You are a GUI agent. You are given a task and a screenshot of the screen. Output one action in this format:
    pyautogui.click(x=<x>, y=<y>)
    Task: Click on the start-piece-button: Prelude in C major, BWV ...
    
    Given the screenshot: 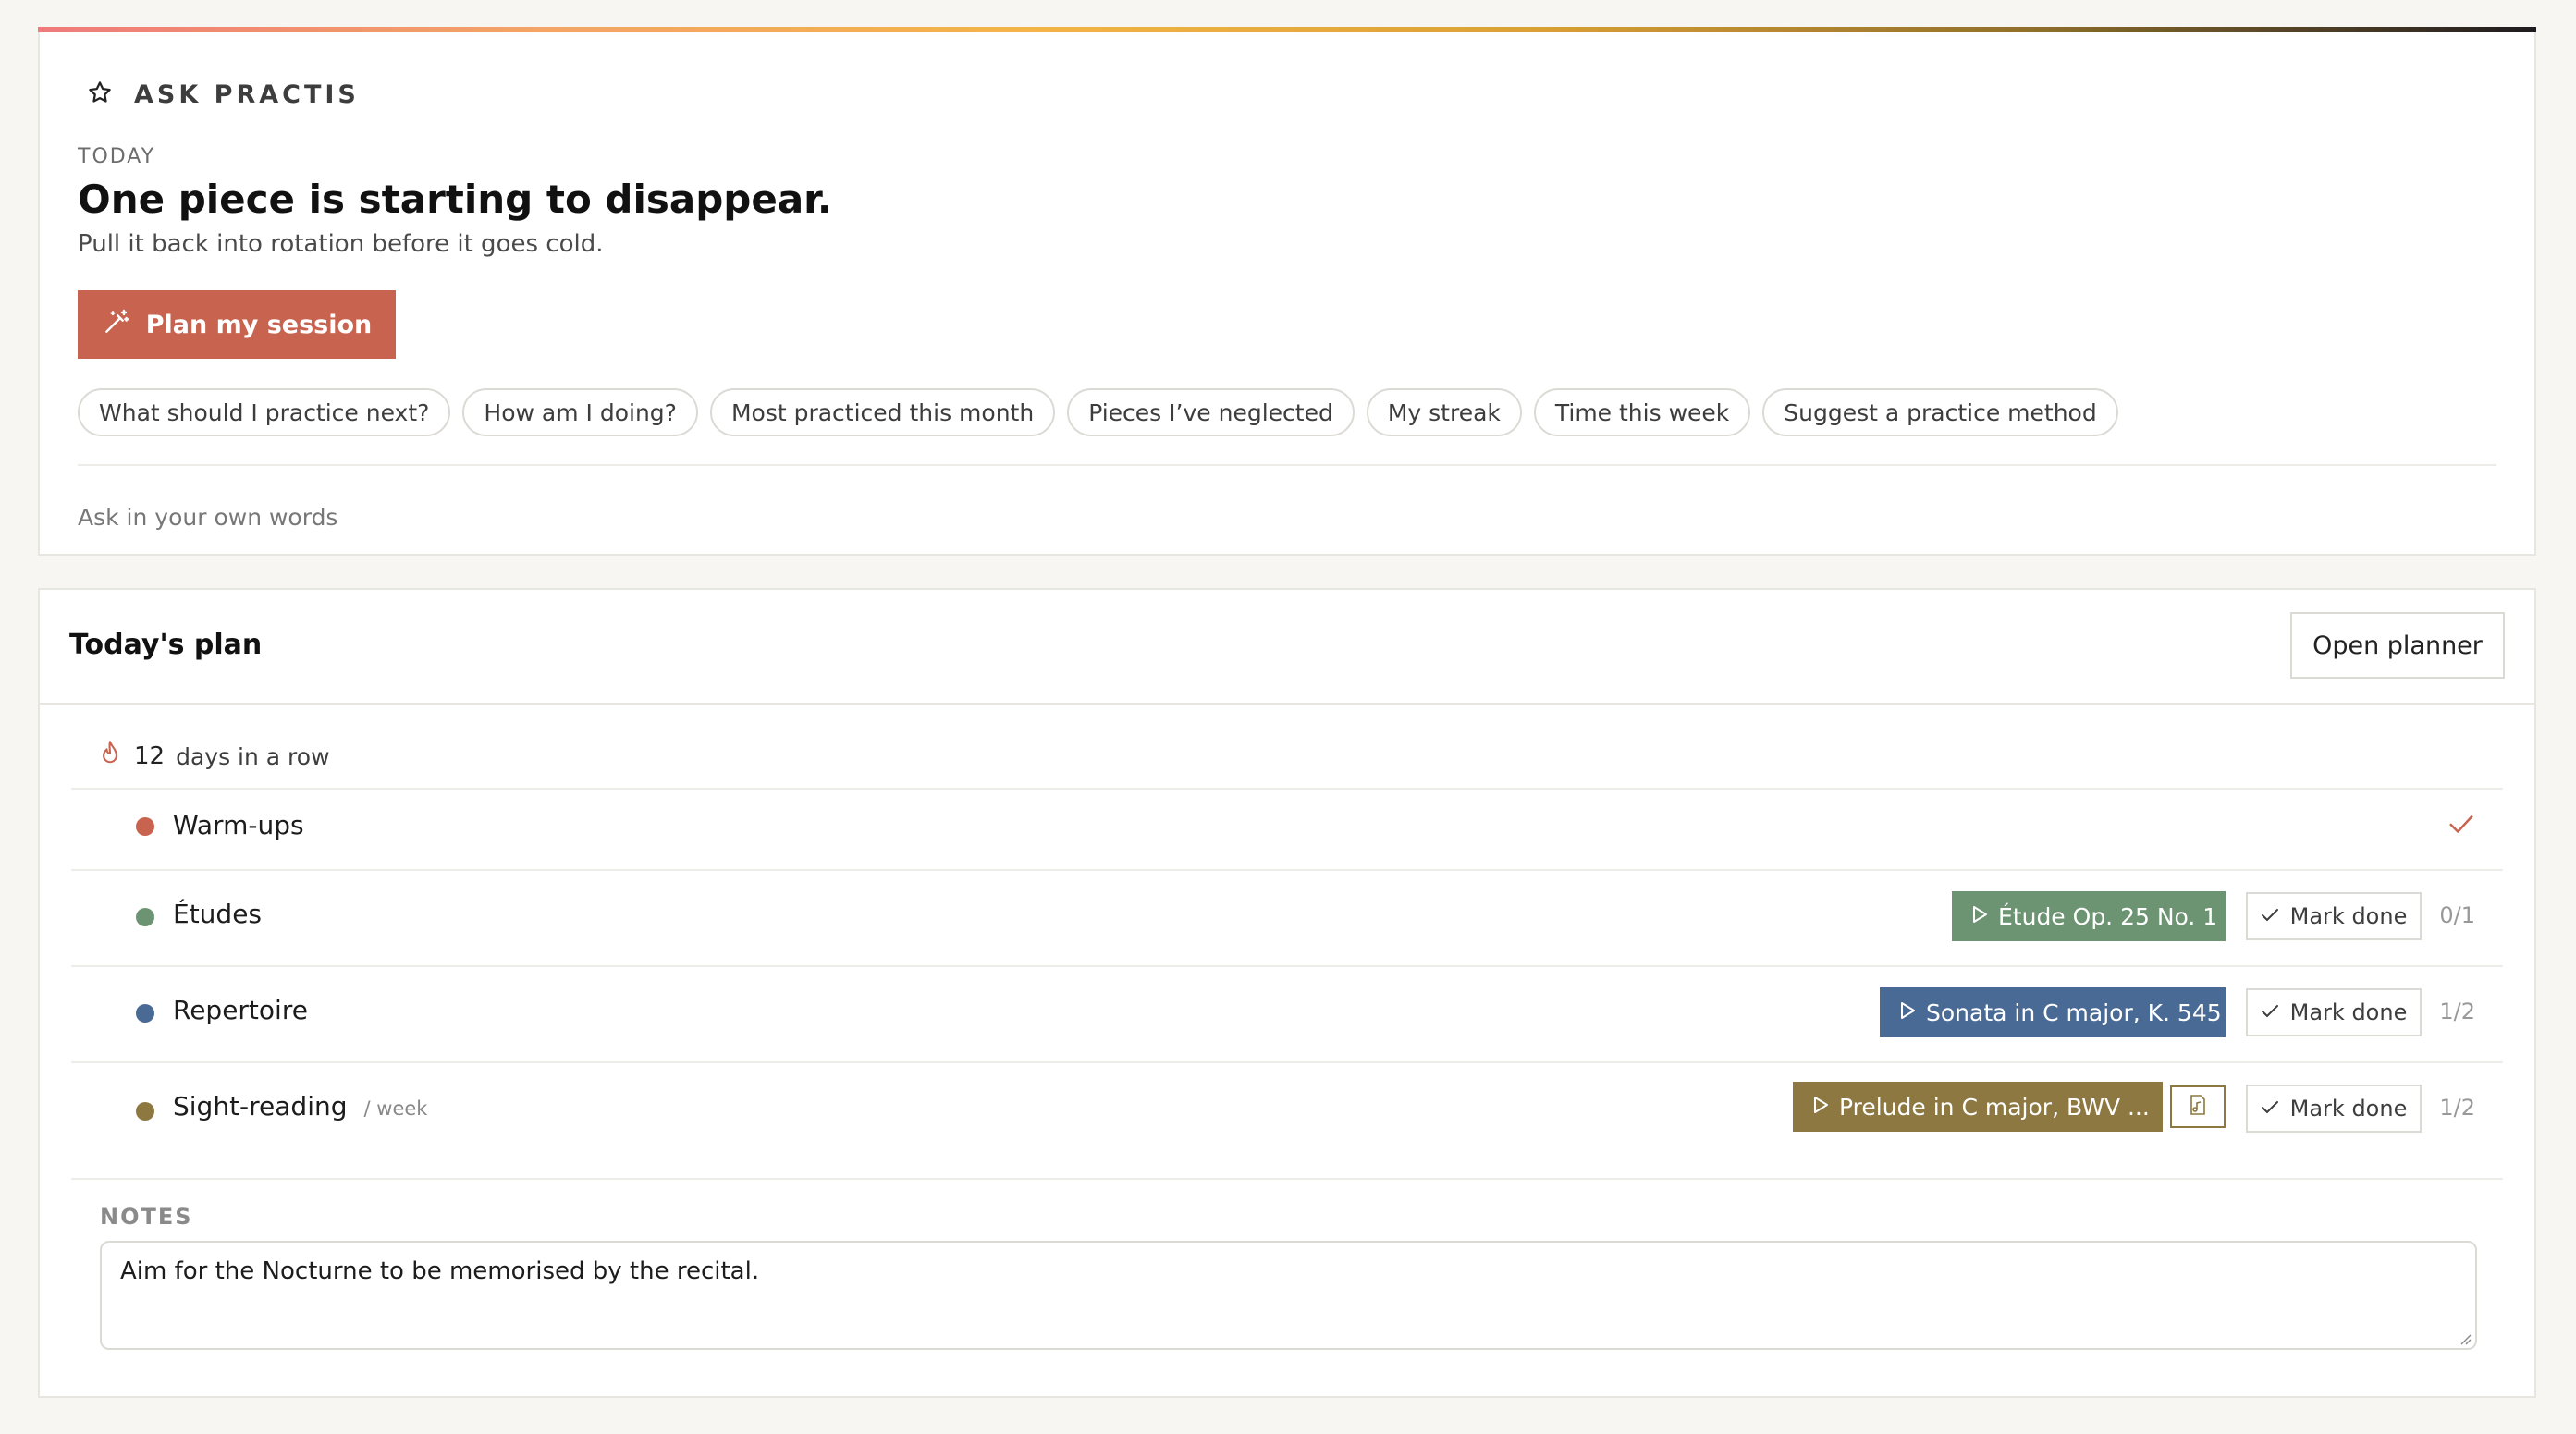 What is the action you would take?
    pyautogui.click(x=1978, y=1107)
    